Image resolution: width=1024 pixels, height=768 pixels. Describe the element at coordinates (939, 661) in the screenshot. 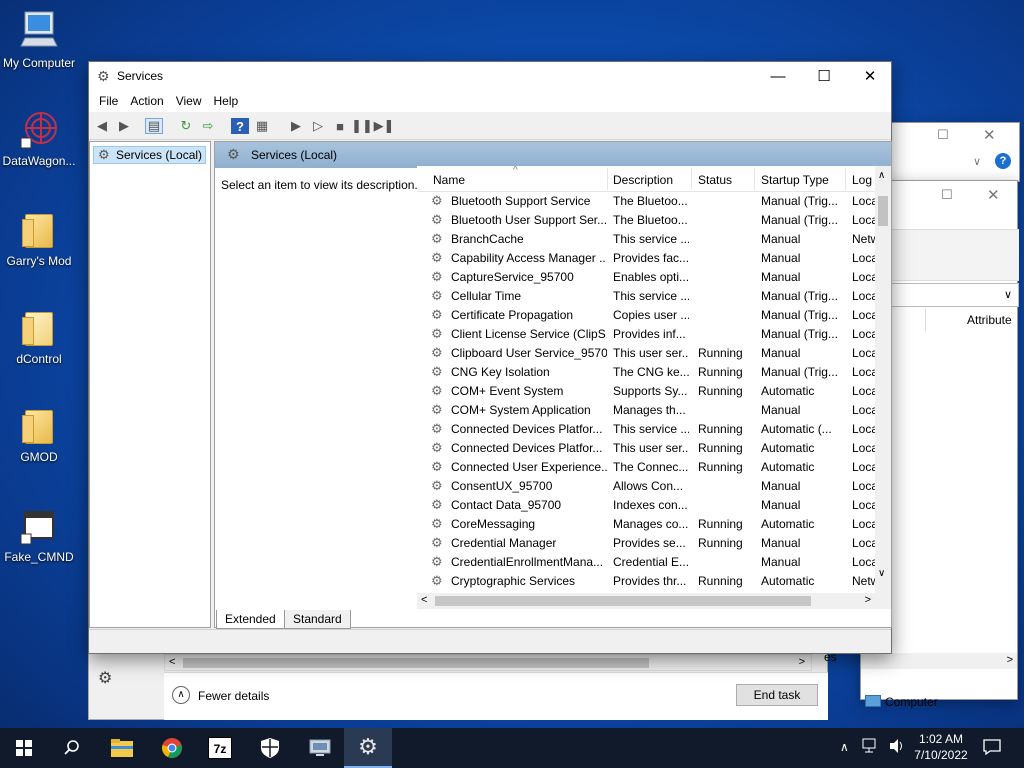

I see `horizontal-scrollbar: >` at that location.